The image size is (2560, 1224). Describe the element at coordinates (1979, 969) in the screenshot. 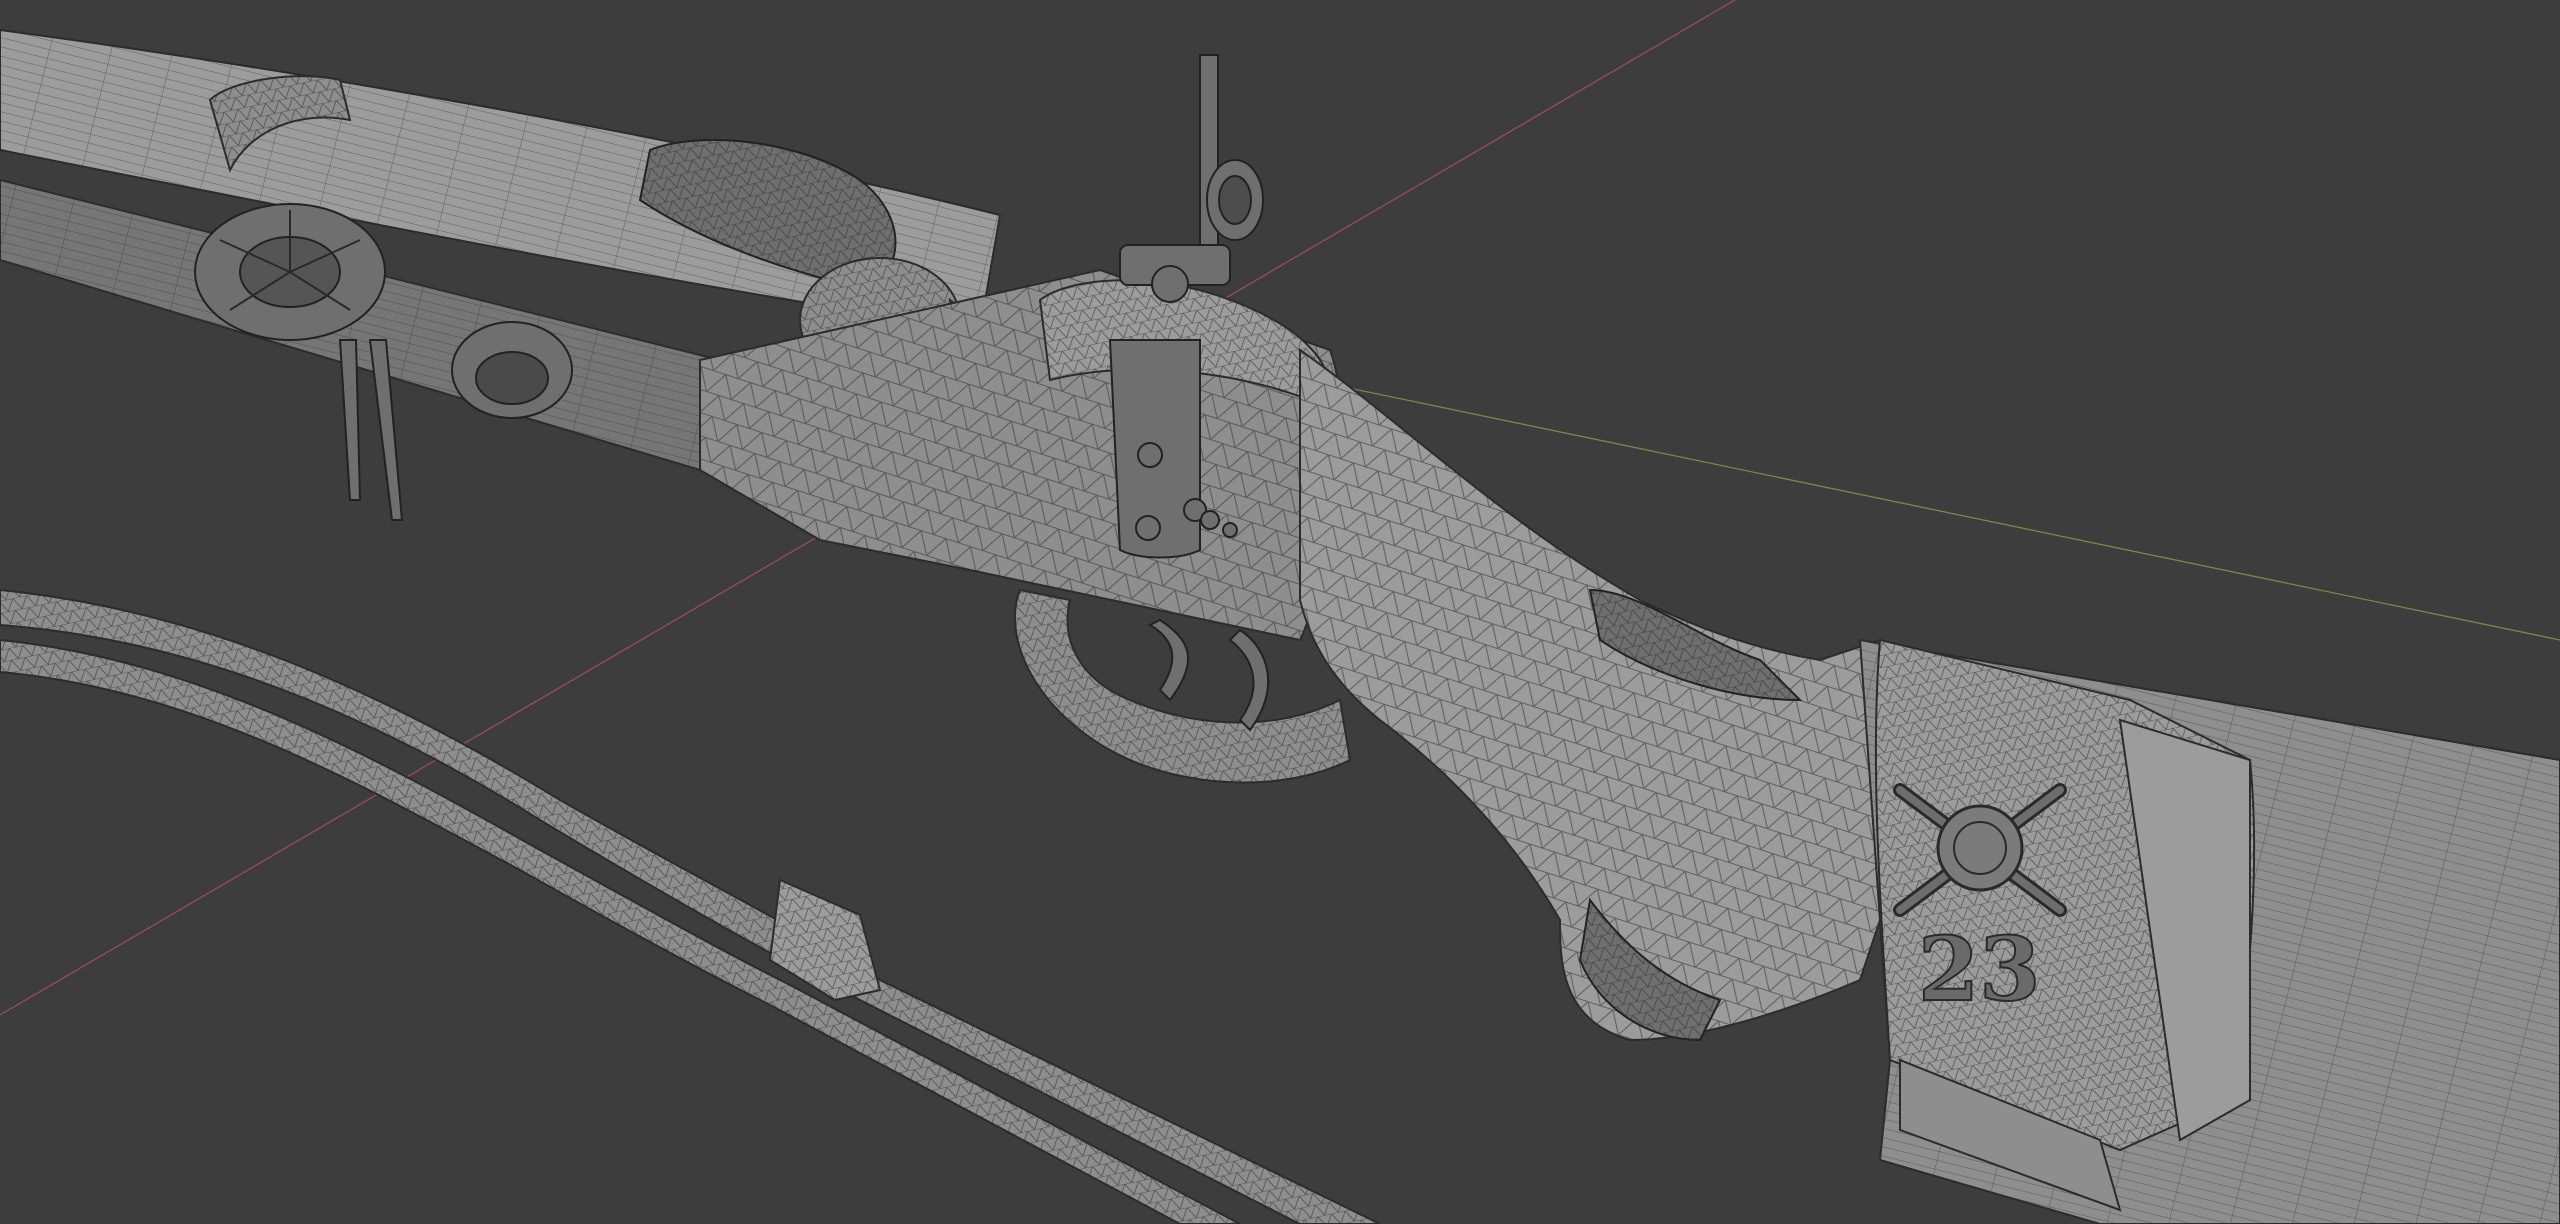

I see `engraving-number: 23` at that location.